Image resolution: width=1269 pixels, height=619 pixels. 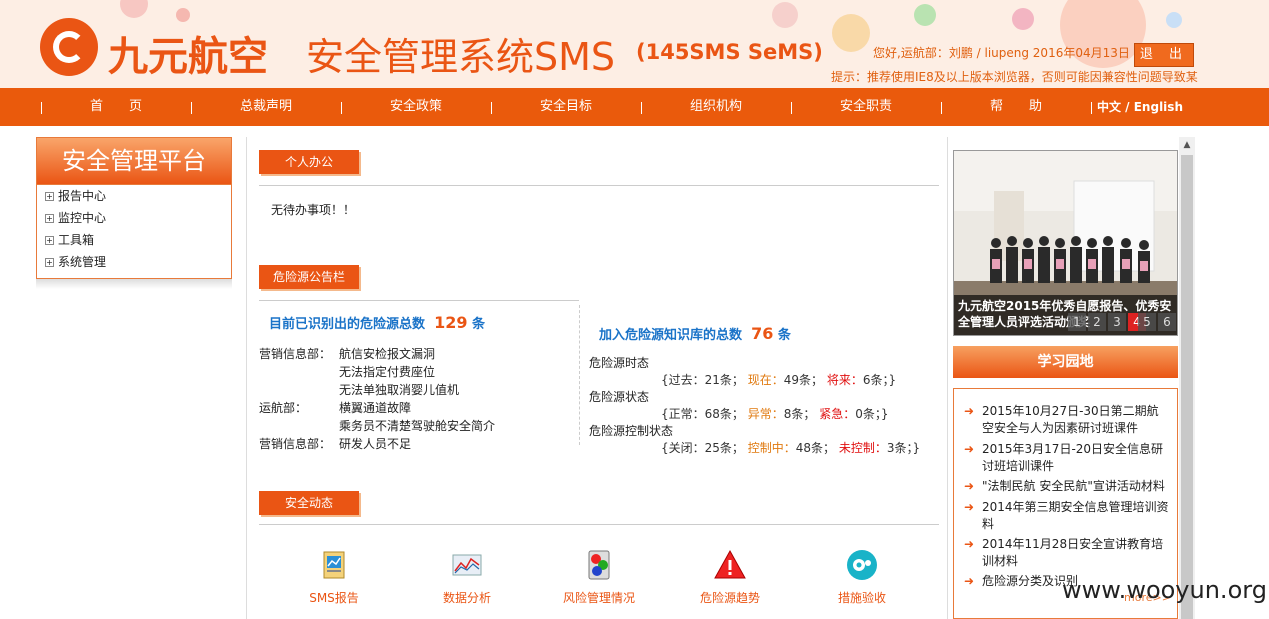 I want to click on sidebar-item-label: 工具箱, so click(x=76, y=240).